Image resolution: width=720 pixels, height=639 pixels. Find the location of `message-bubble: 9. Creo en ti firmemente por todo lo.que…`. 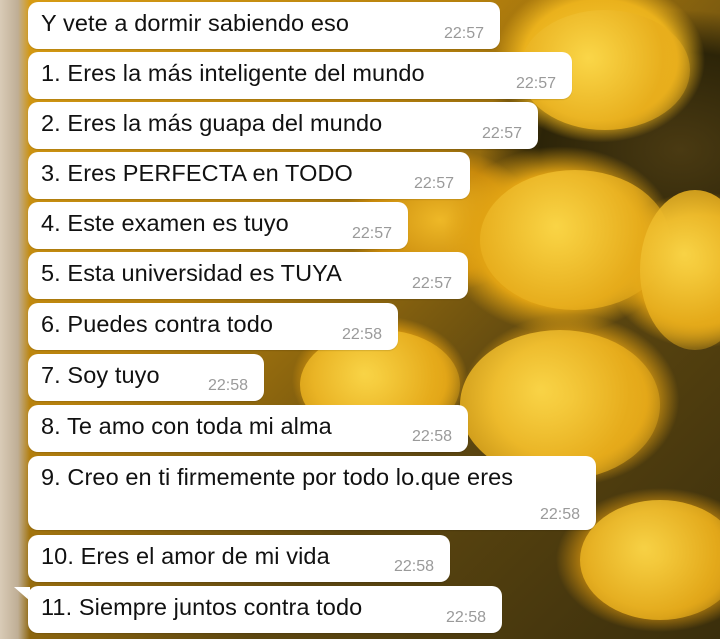

message-bubble: 9. Creo en ti firmemente por todo lo.que… is located at coordinates (312, 493).